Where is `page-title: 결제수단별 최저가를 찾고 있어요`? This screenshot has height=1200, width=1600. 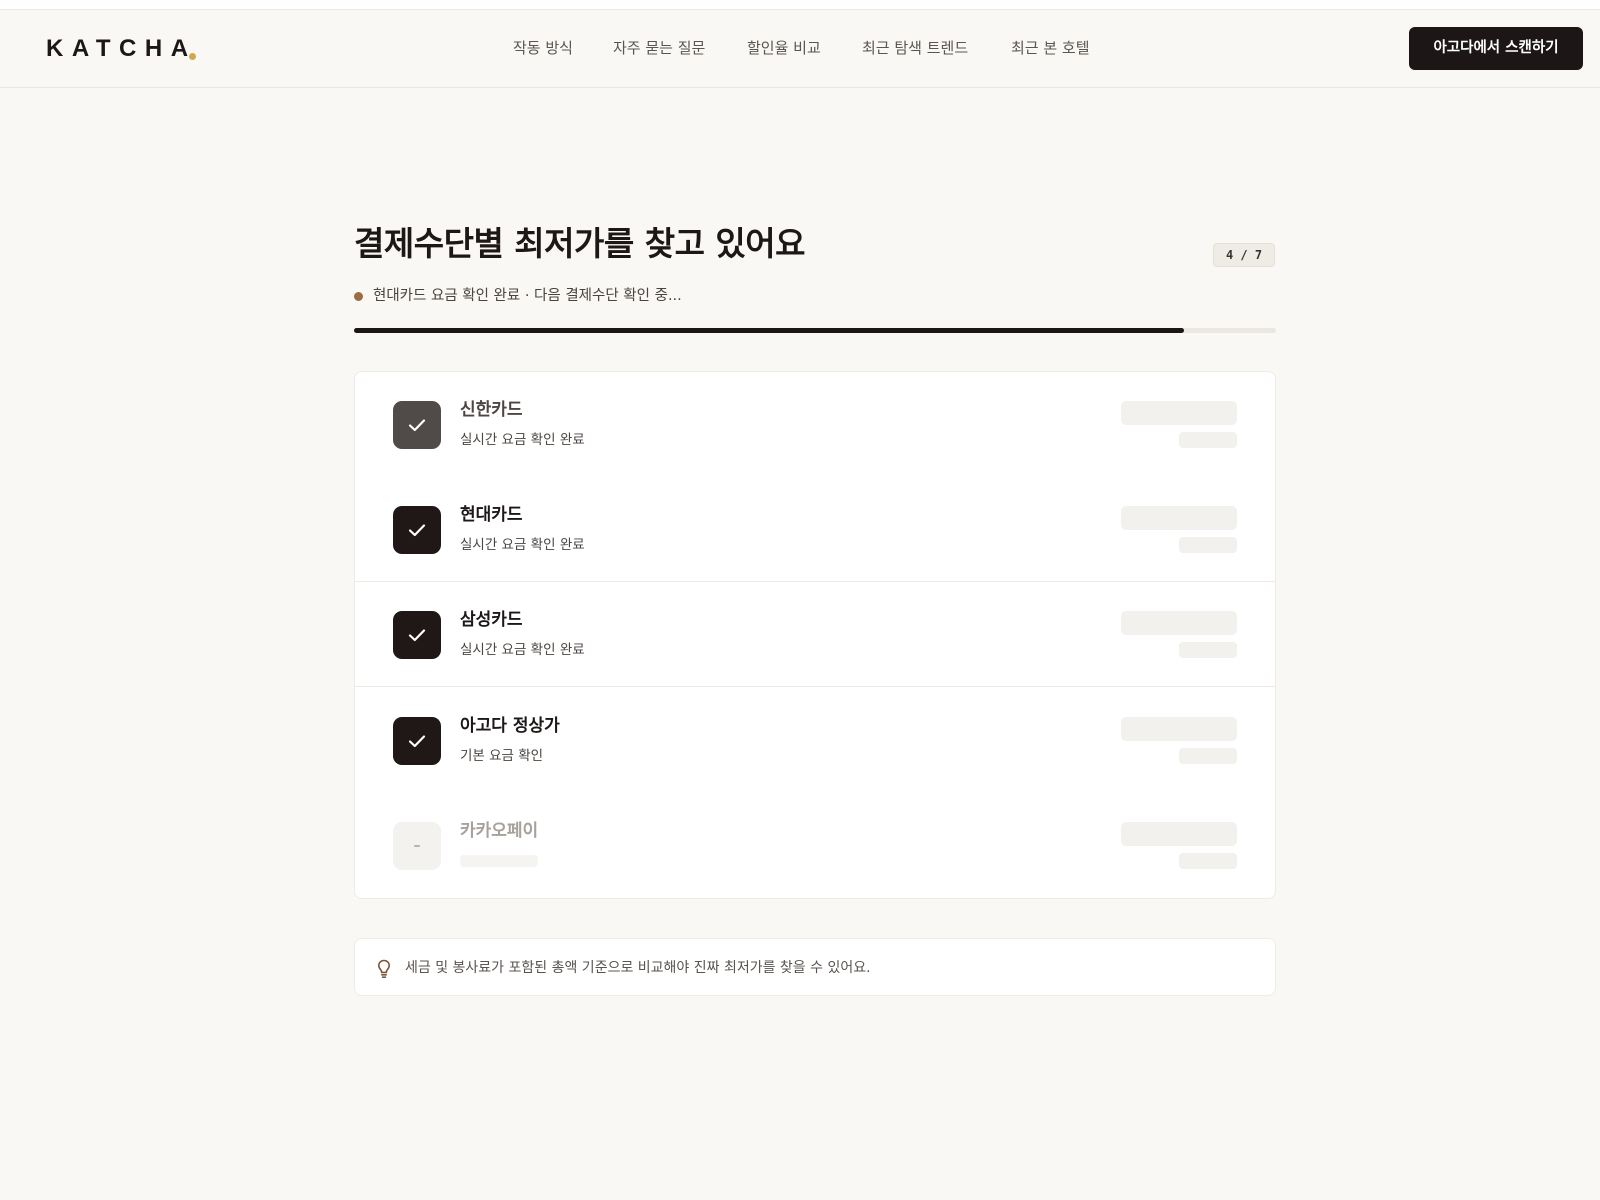 page-title: 결제수단별 최저가를 찾고 있어요 is located at coordinates (580, 243).